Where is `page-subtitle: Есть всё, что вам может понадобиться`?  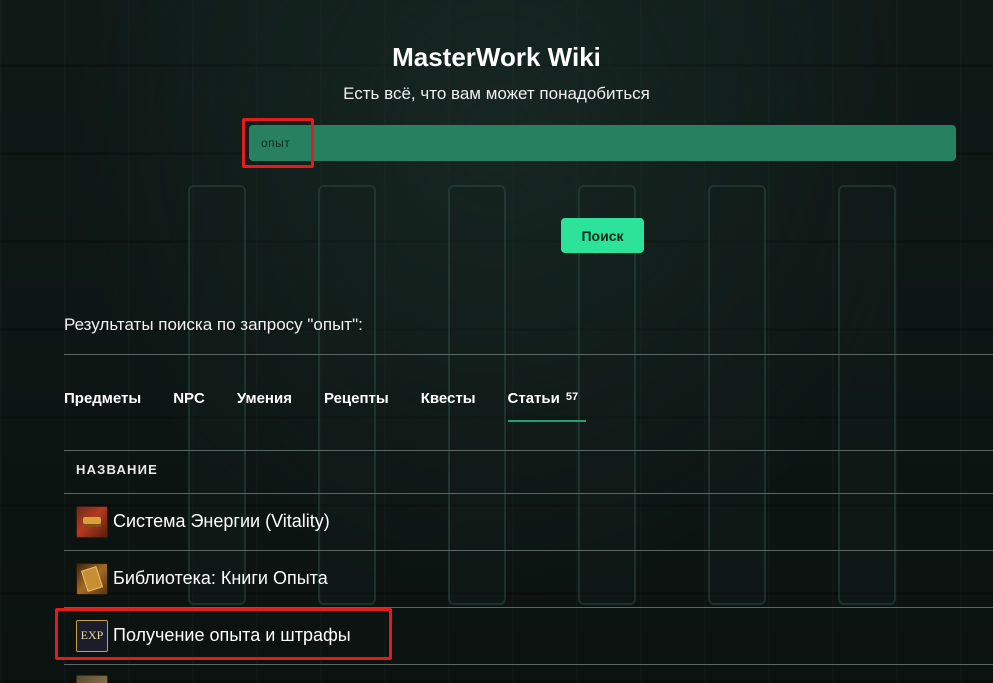
page-subtitle: Есть всё, что вам может понадобиться is located at coordinates (496, 93).